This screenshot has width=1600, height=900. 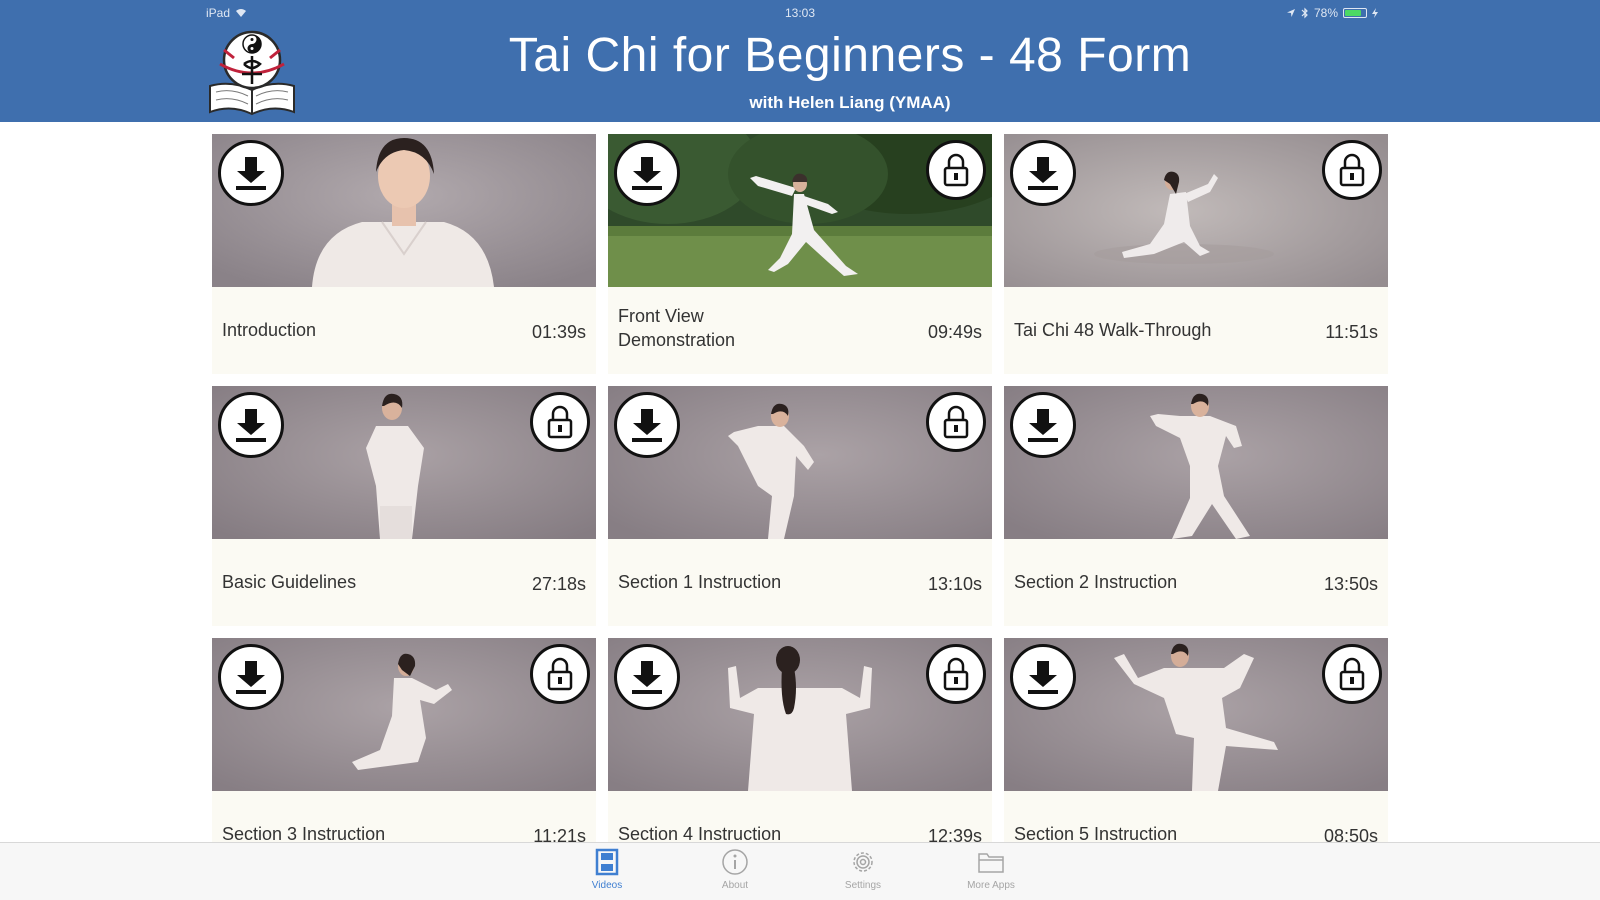 I want to click on tab-more-apps: More Apps, so click(x=991, y=872).